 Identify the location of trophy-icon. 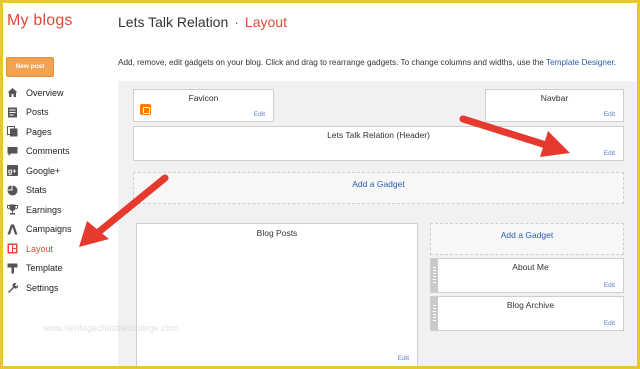
(12, 209).